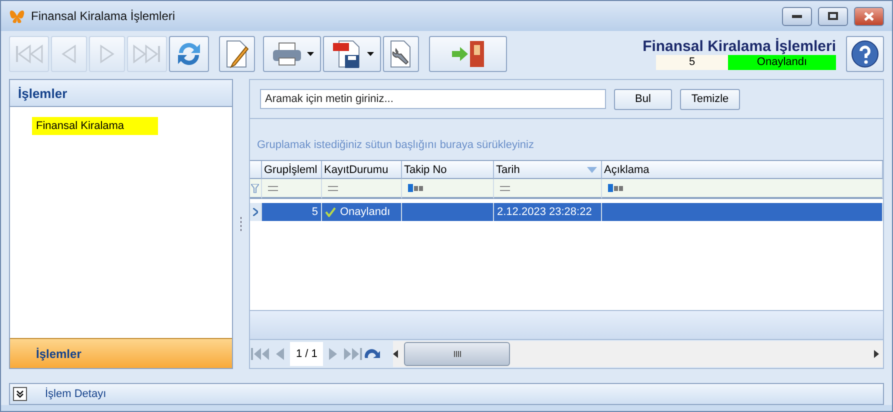 Image resolution: width=893 pixels, height=412 pixels. Describe the element at coordinates (548, 170) in the screenshot. I see `column-header: Tarih` at that location.